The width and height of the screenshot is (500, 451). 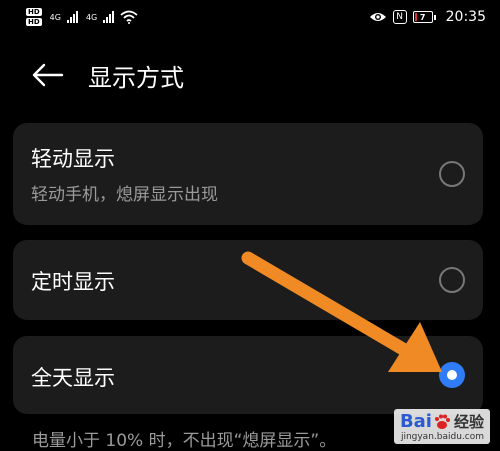 I want to click on watermark: Bai 经验 jingyan.baidu.com, so click(x=441, y=426).